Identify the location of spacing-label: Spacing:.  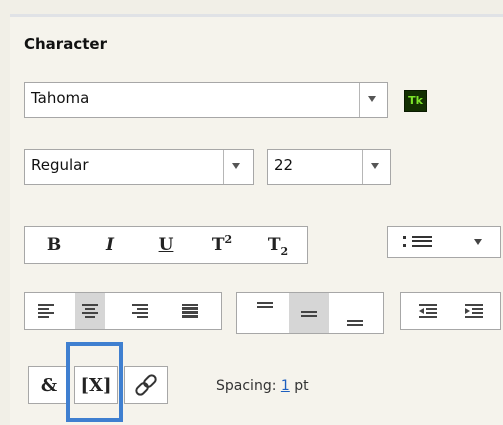
(246, 386).